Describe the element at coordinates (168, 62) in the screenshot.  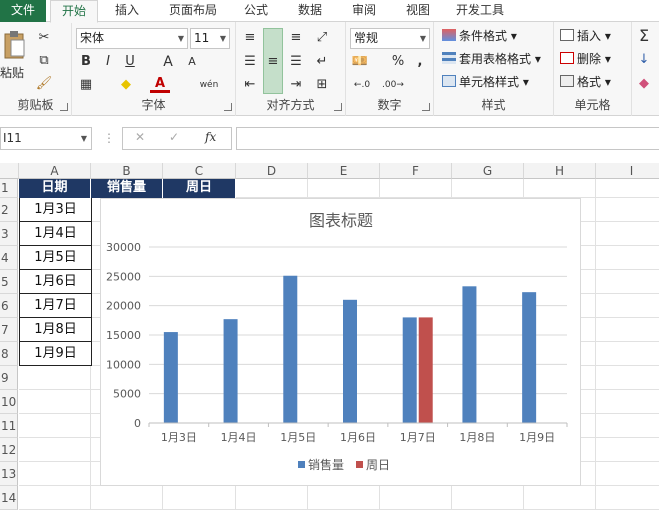
I see `grow-font-button: A` at that location.